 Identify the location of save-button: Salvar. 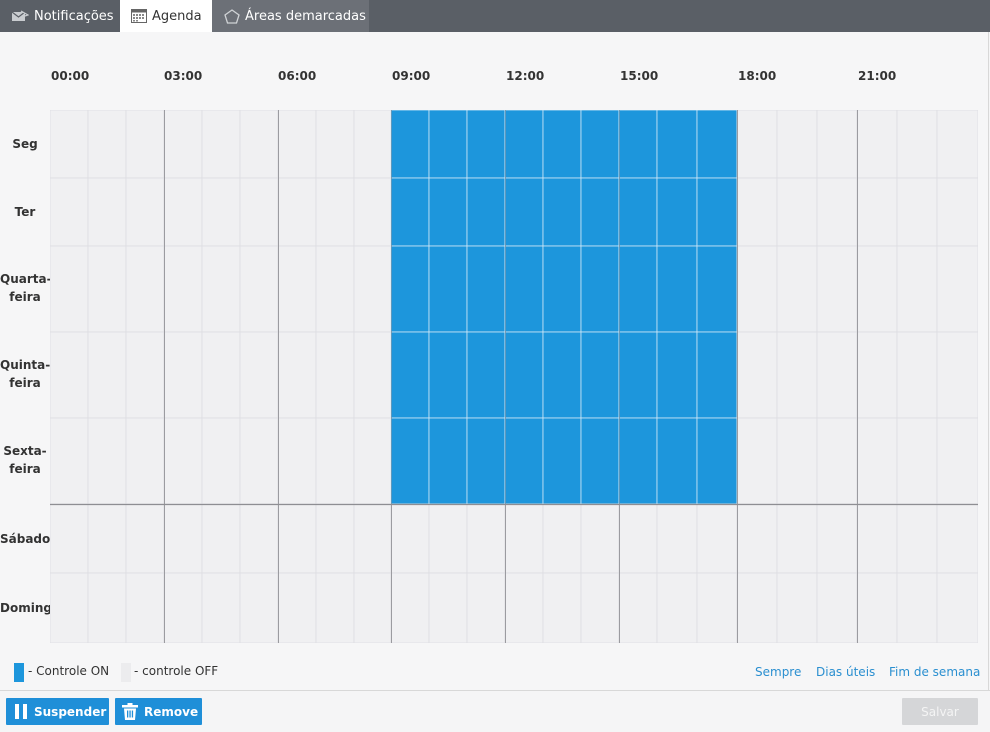
(940, 711).